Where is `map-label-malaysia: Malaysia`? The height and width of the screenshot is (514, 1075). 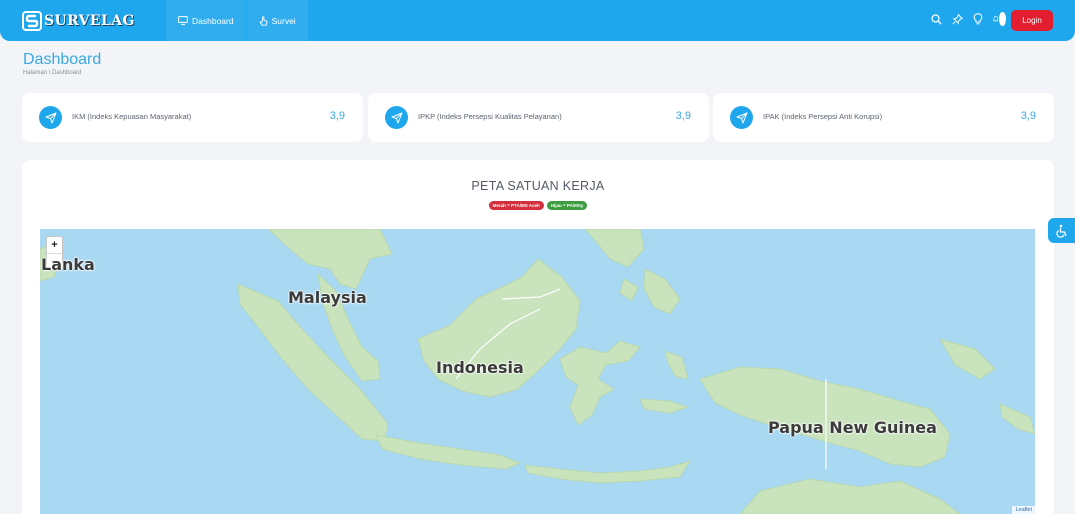 map-label-malaysia: Malaysia is located at coordinates (327, 297).